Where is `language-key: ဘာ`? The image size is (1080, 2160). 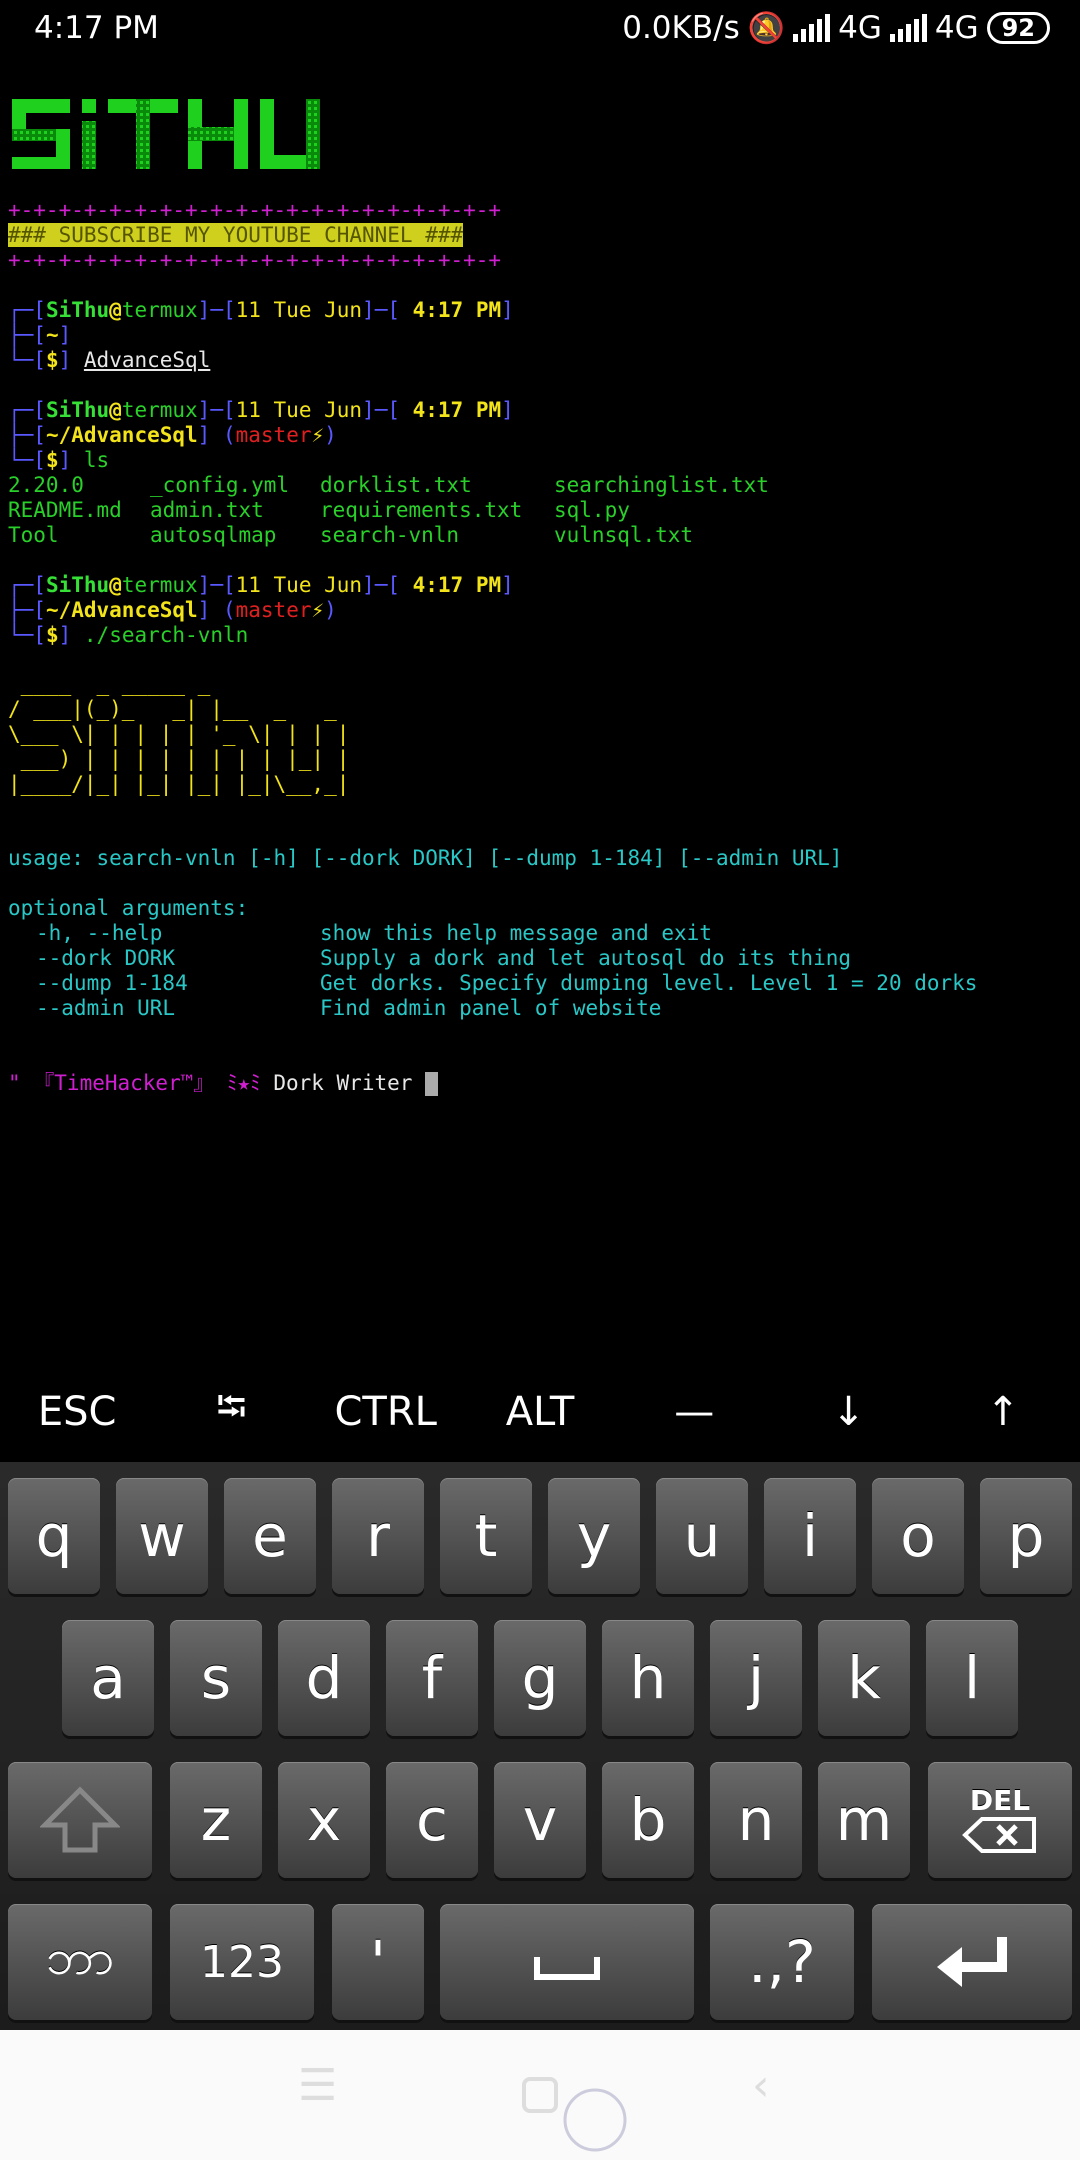 language-key: ဘာ is located at coordinates (80, 1962).